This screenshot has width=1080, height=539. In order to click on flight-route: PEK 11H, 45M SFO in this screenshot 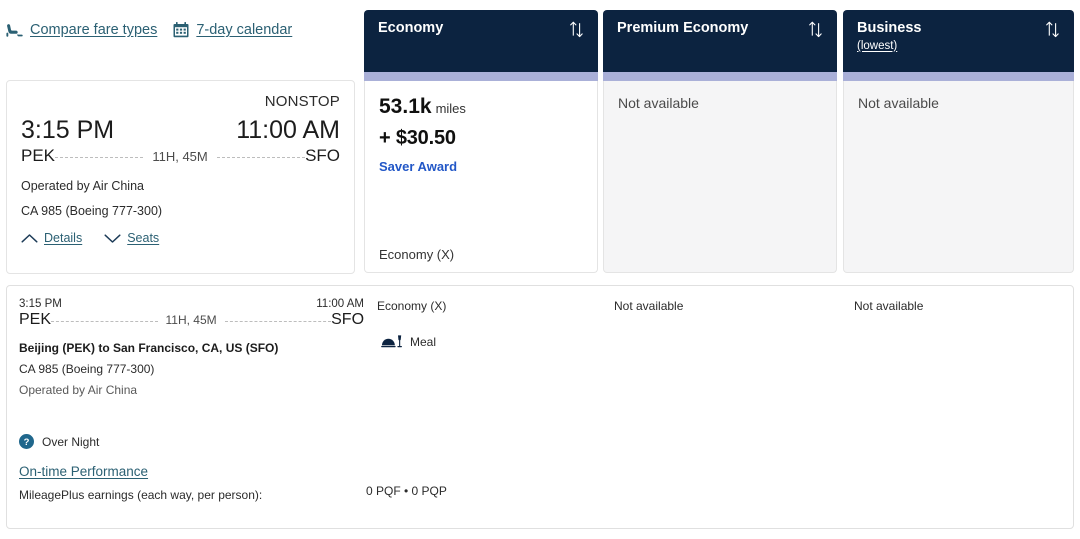, I will do `click(180, 156)`.